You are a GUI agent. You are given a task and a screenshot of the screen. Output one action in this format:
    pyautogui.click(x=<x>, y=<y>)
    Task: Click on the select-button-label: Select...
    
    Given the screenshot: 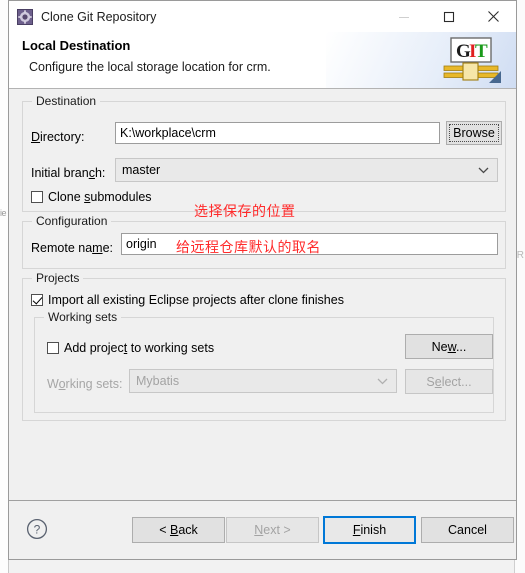 What is the action you would take?
    pyautogui.click(x=449, y=381)
    